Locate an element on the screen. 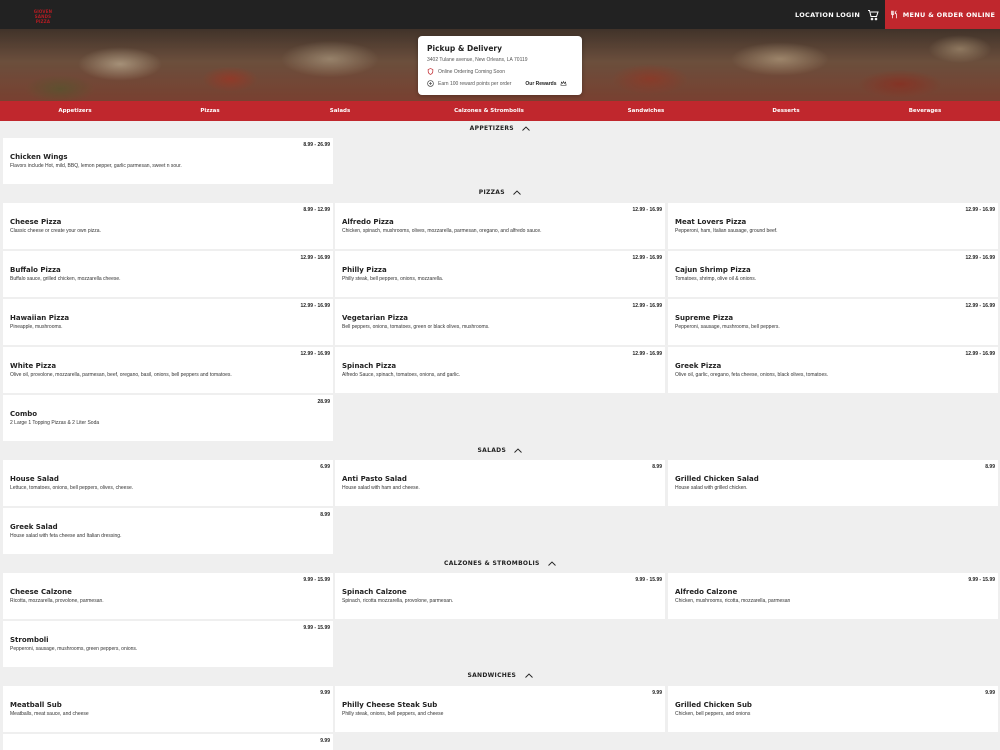 The width and height of the screenshot is (1000, 750). category-pizzas: Pizzas is located at coordinates (209, 111).